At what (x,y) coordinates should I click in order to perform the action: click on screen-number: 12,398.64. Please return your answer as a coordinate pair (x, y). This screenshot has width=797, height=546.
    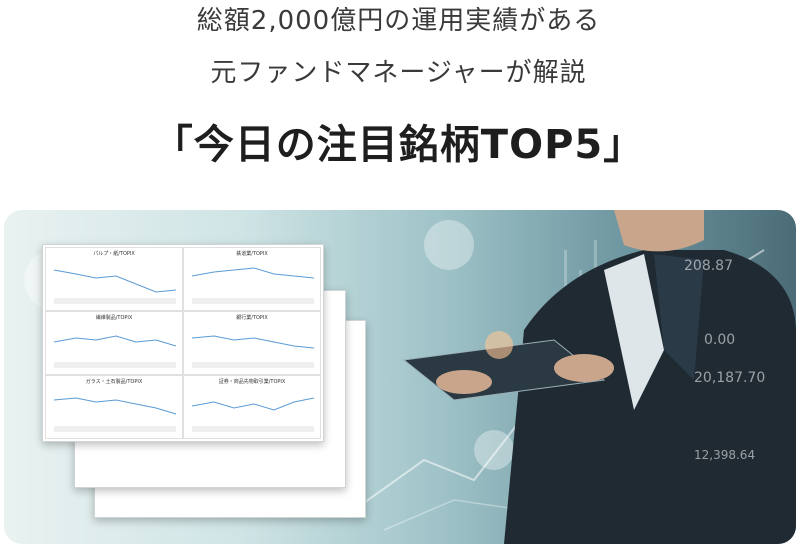
    Looking at the image, I should click on (725, 455).